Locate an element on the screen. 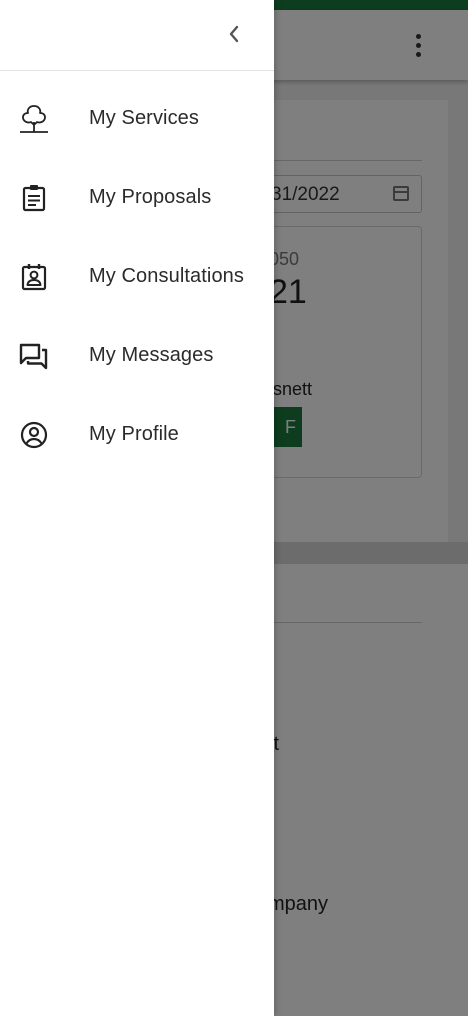  drawer-item-my-consultations: My Consultations is located at coordinates (137, 276).